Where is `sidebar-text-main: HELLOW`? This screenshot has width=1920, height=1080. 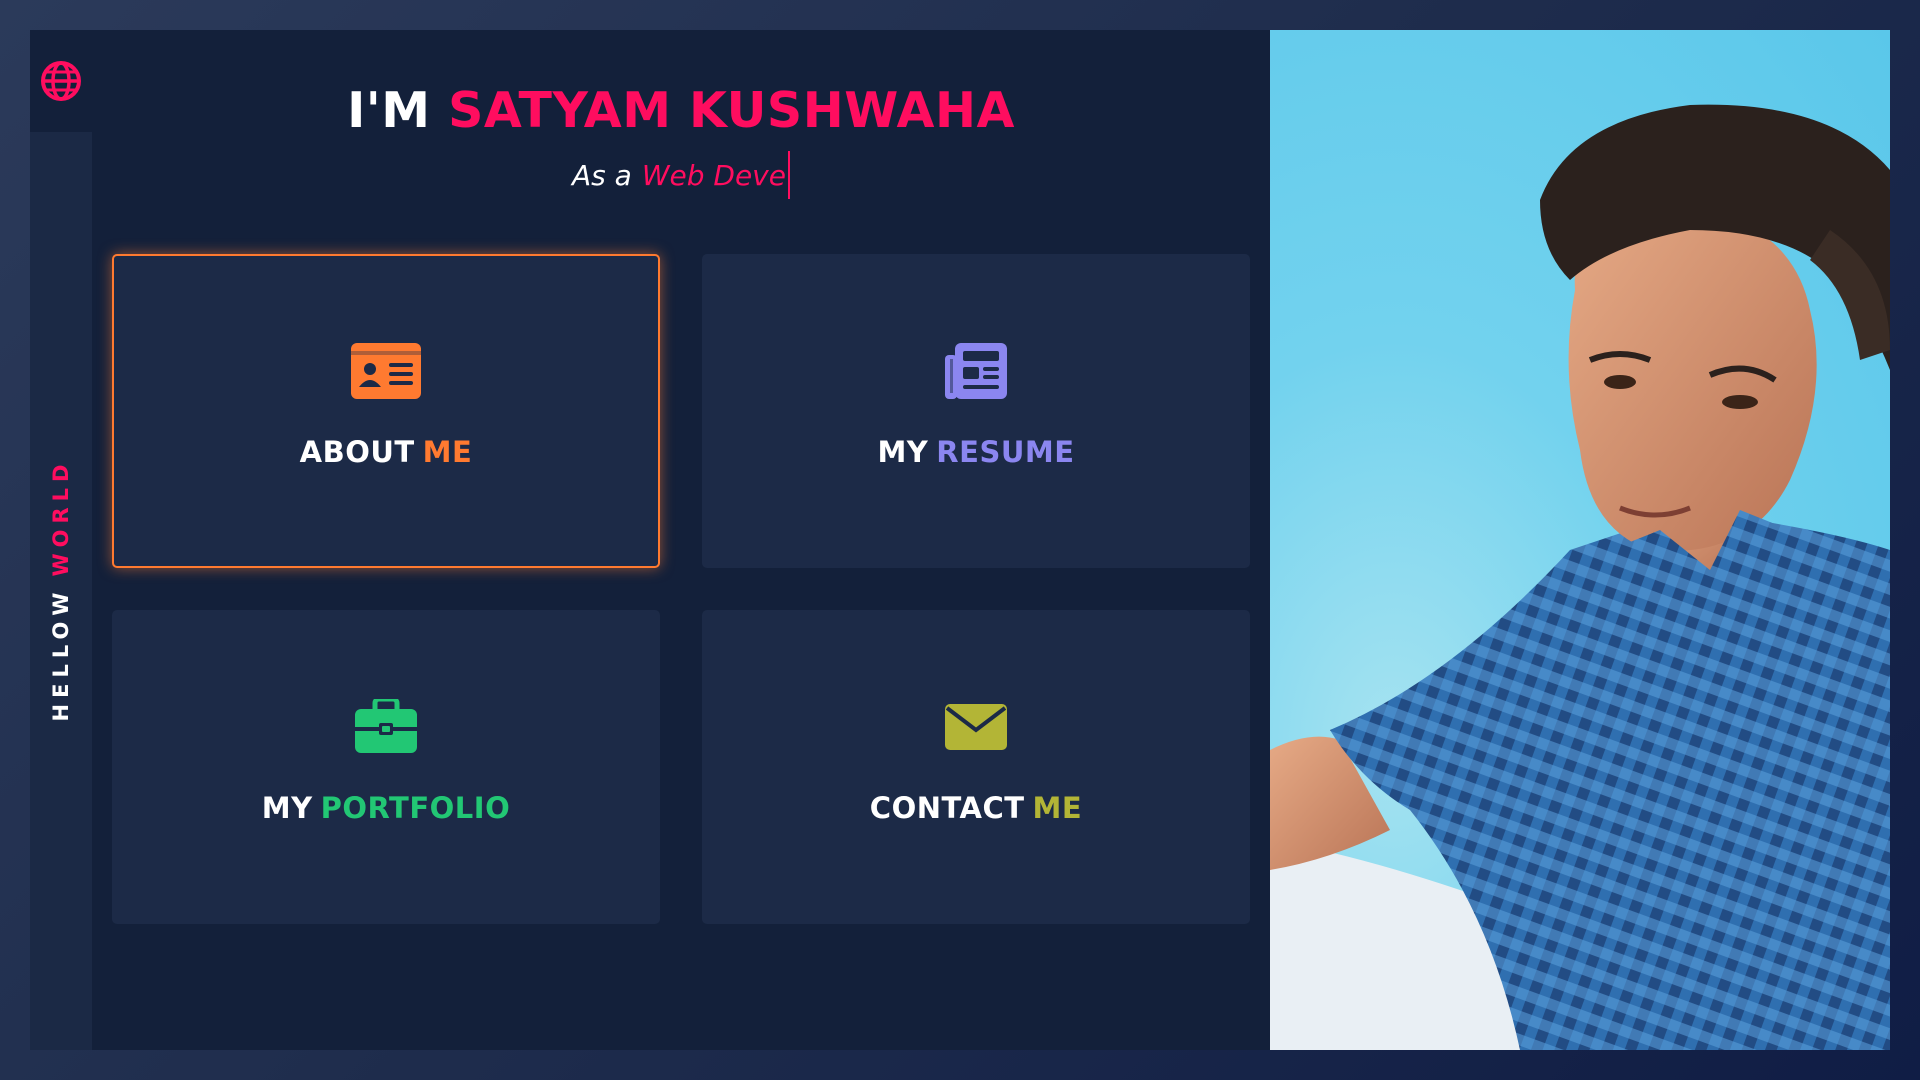
sidebar-text-main: HELLOW is located at coordinates (61, 654).